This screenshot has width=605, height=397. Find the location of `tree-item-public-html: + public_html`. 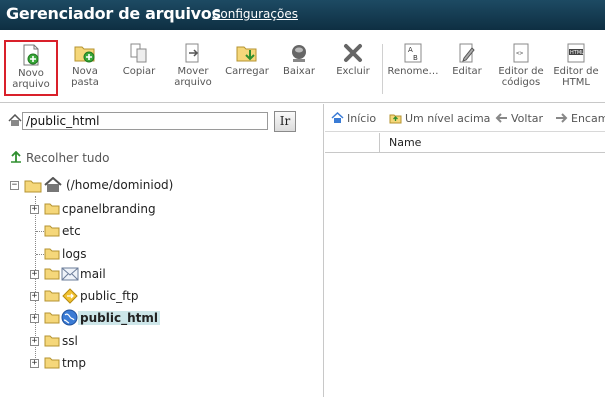

tree-item-public-html: + public_html is located at coordinates (130, 319).